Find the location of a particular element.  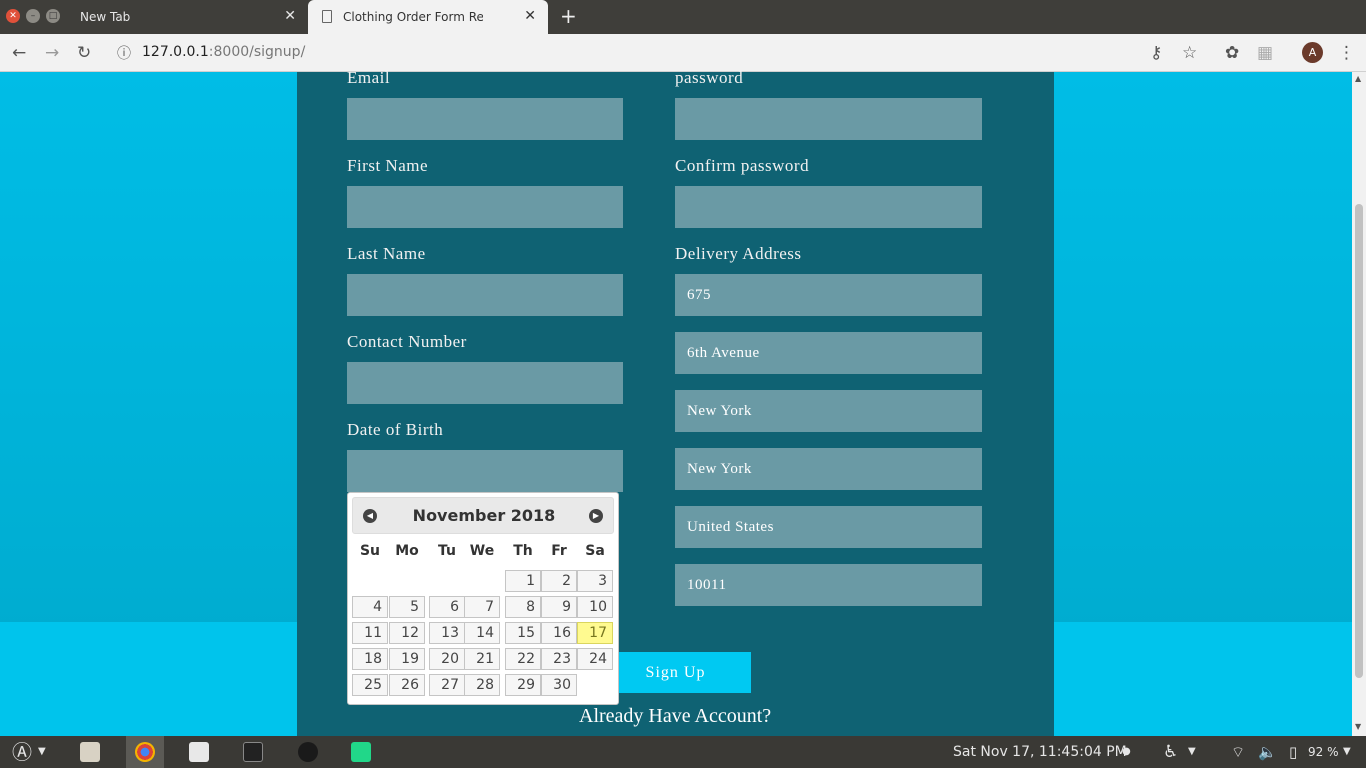

weekday-header: Sa is located at coordinates (595, 551).